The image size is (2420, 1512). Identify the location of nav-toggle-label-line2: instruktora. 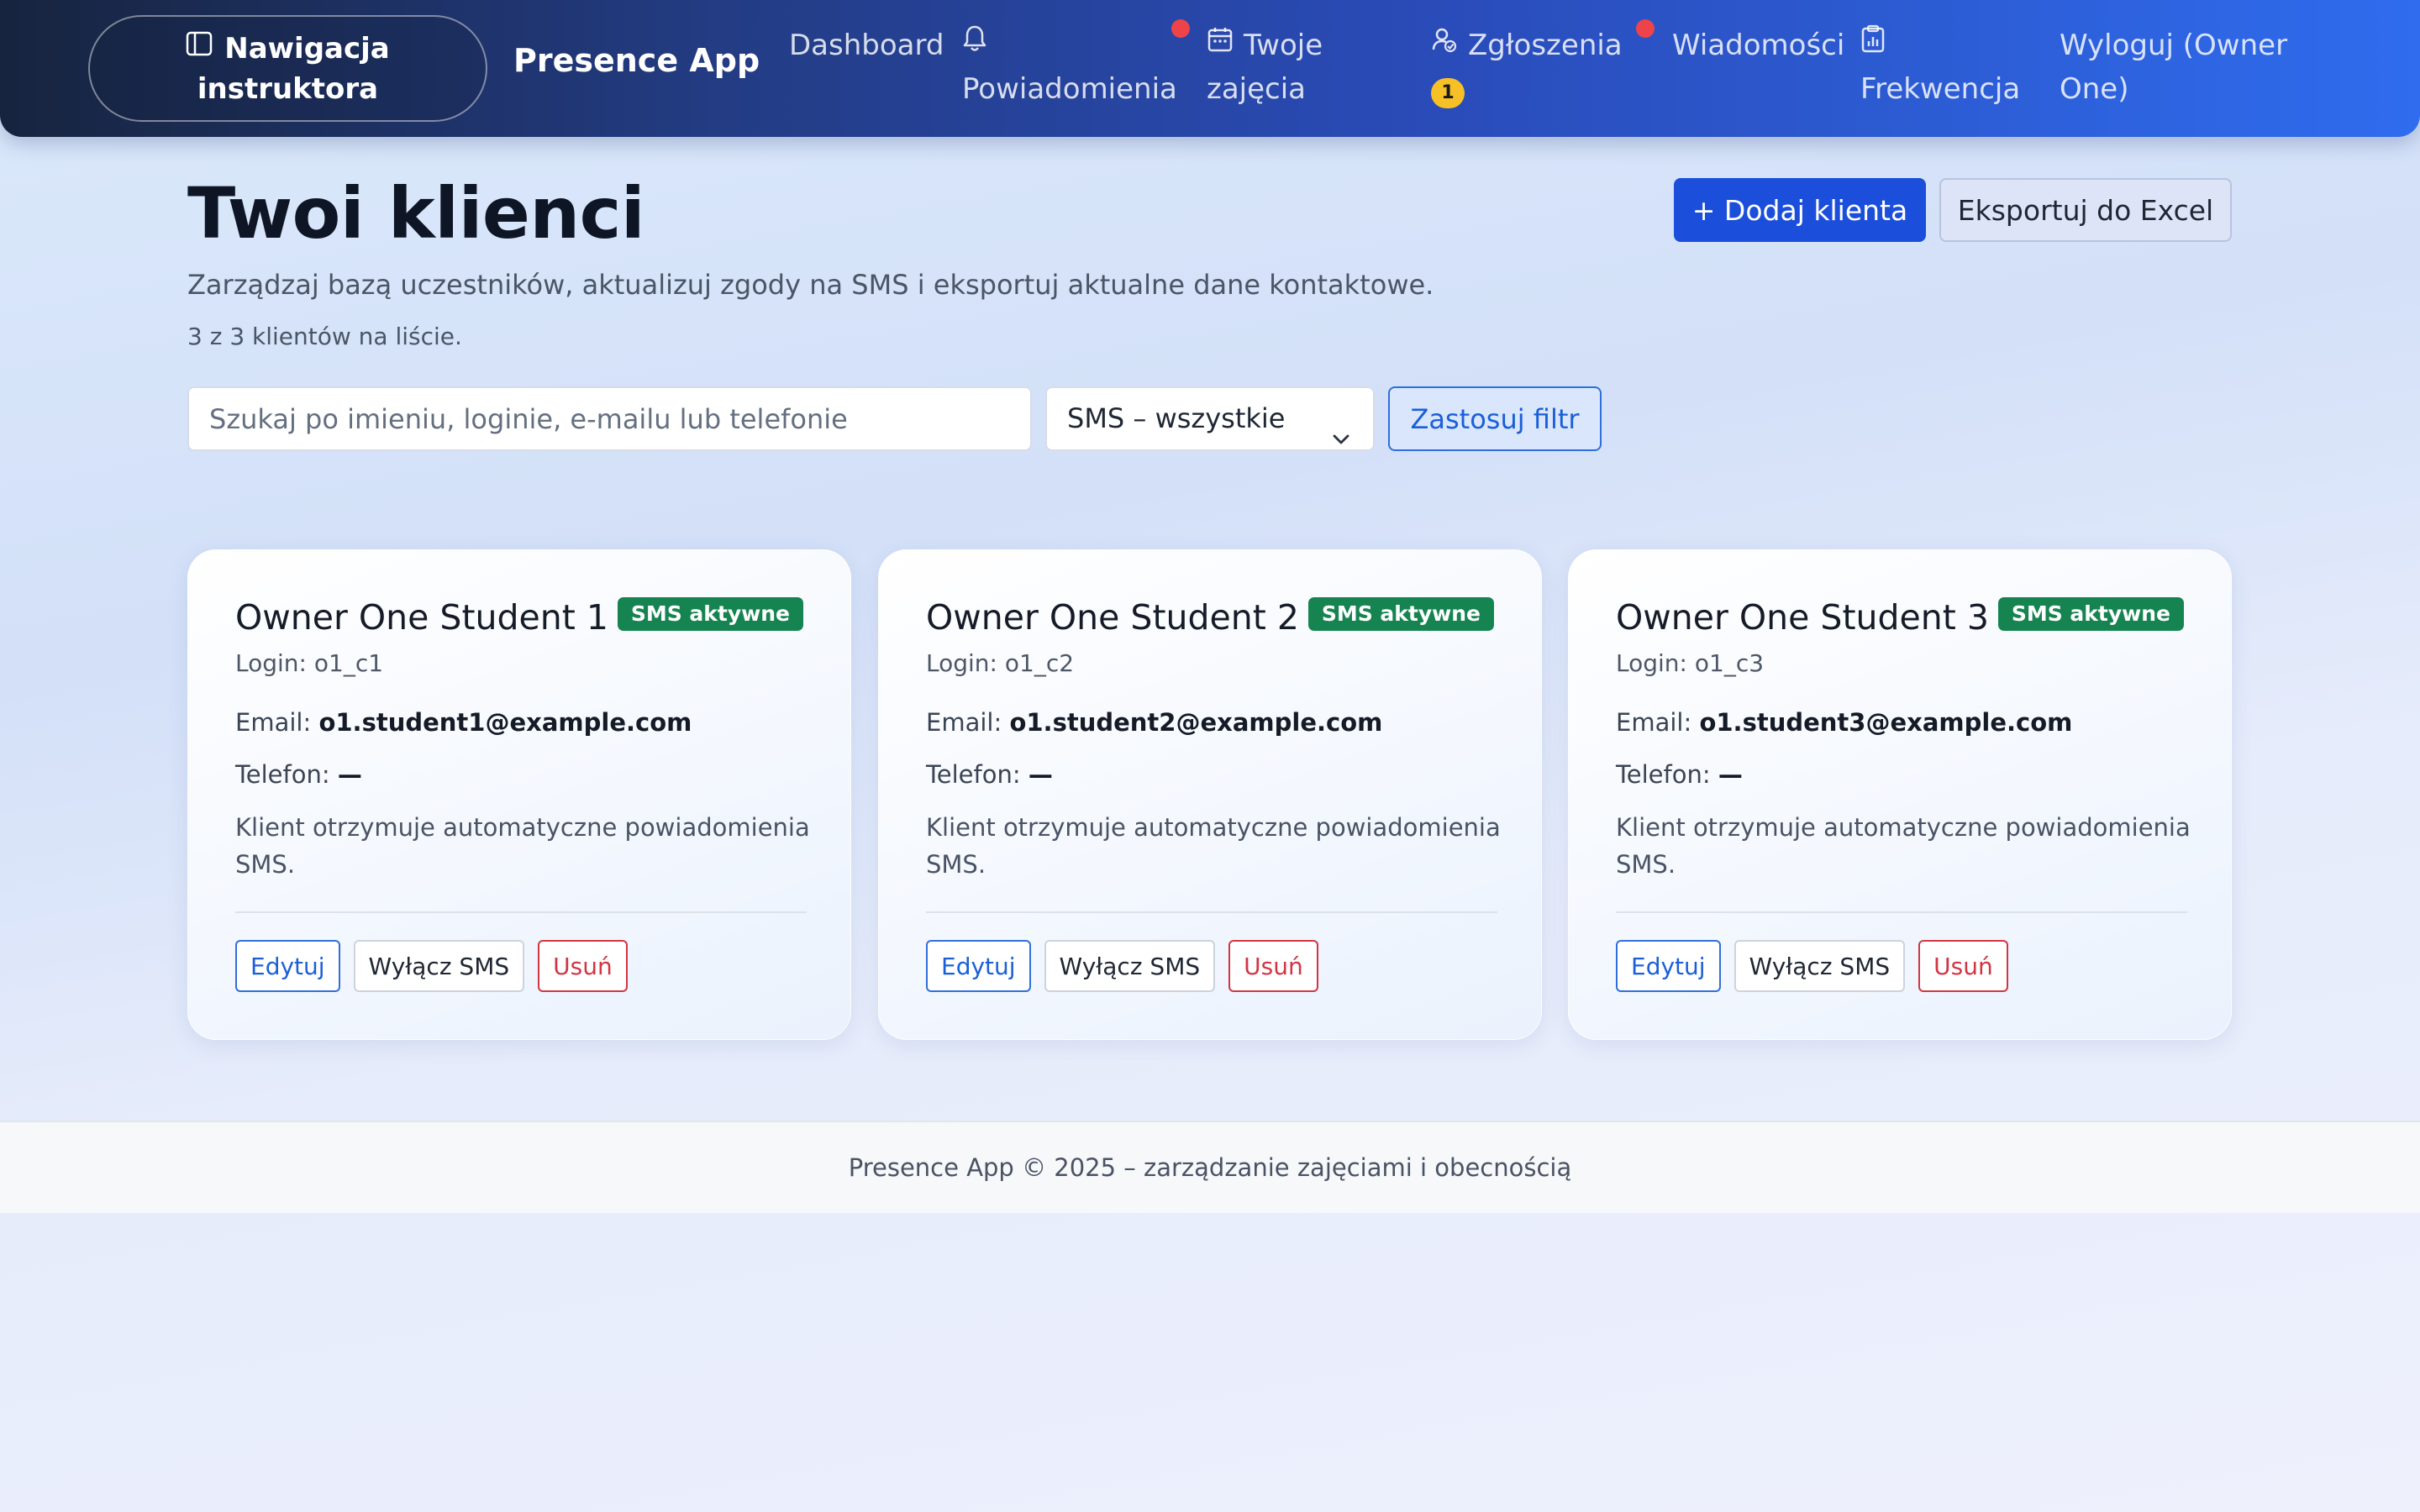
(288, 88).